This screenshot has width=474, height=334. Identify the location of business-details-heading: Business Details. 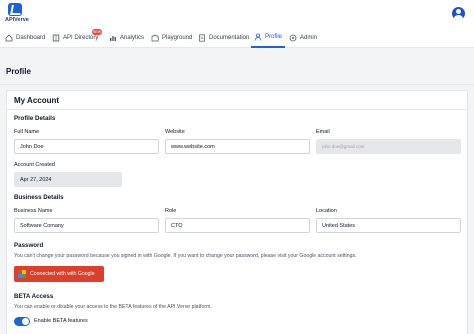
(39, 197).